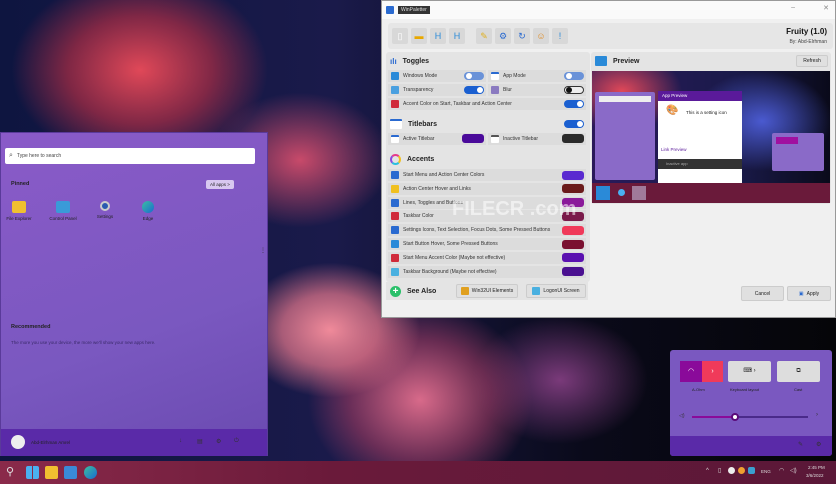 Image resolution: width=836 pixels, height=484 pixels. I want to click on file-explorer-icon, so click(51, 472).